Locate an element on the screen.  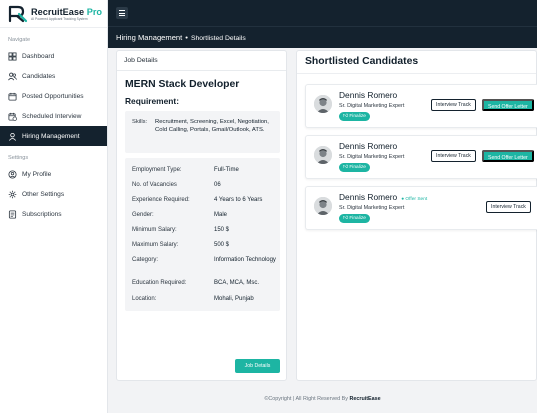
sidebar-item-label: Dashboard is located at coordinates (38, 56).